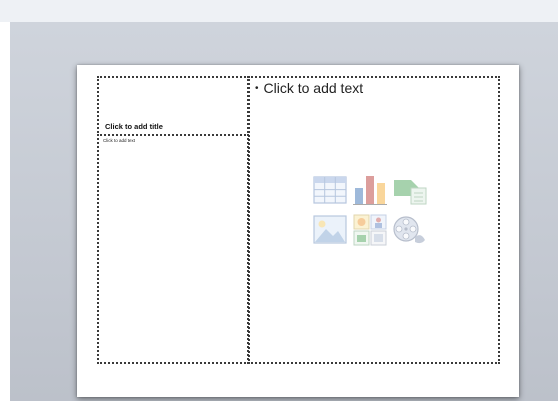 The width and height of the screenshot is (558, 401). Describe the element at coordinates (370, 211) in the screenshot. I see `insert-content-icons` at that location.